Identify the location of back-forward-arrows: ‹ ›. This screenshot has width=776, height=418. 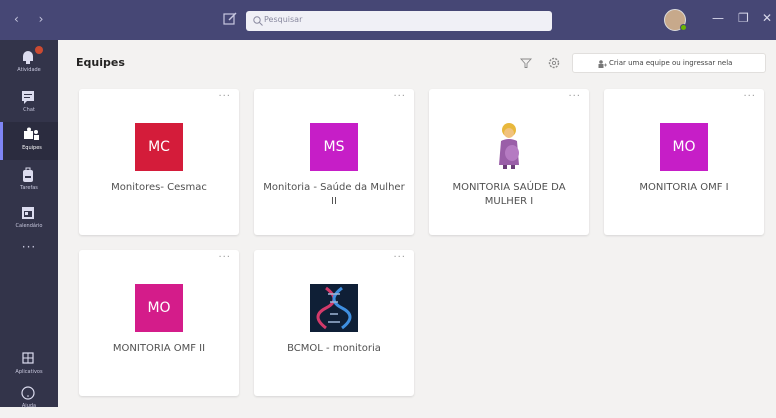
(32, 19).